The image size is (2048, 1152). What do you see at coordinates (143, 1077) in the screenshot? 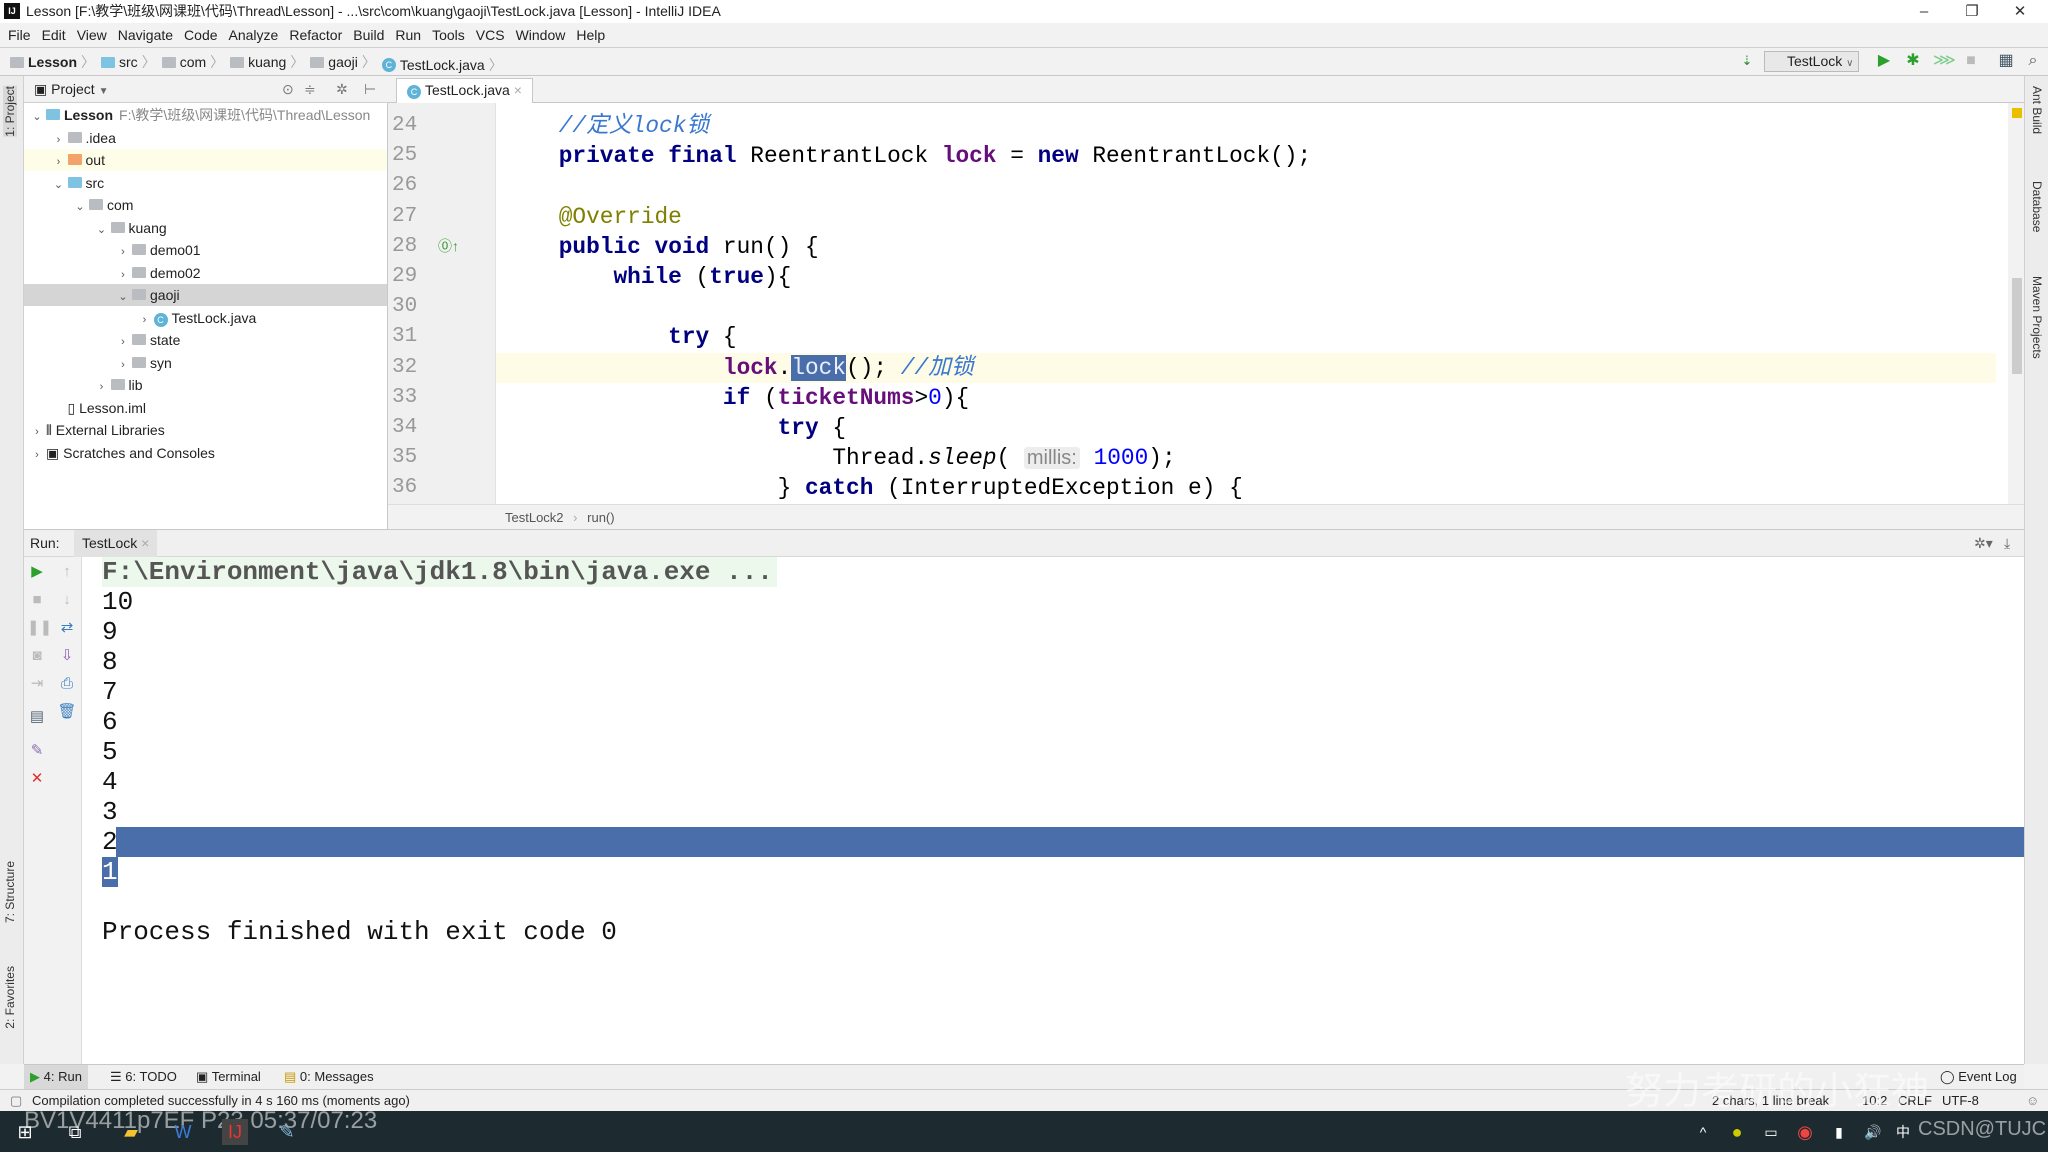
I see `tab-todo: ☰ 6: TODO` at bounding box center [143, 1077].